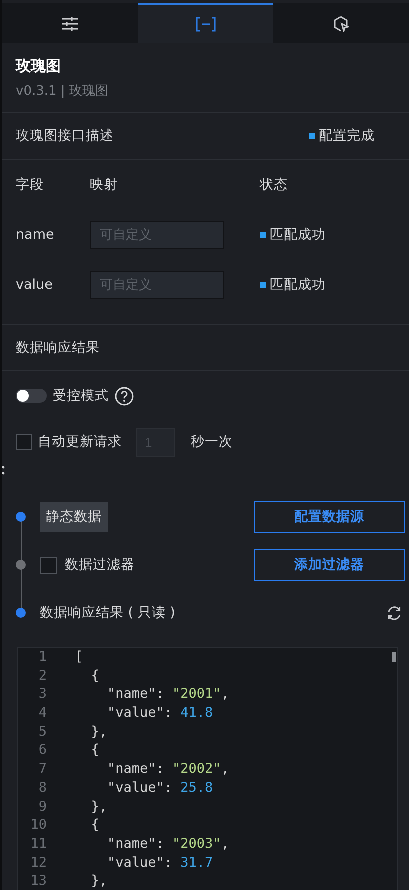 Image resolution: width=409 pixels, height=890 pixels. Describe the element at coordinates (74, 517) in the screenshot. I see `data-type-tag: 静态数据` at that location.